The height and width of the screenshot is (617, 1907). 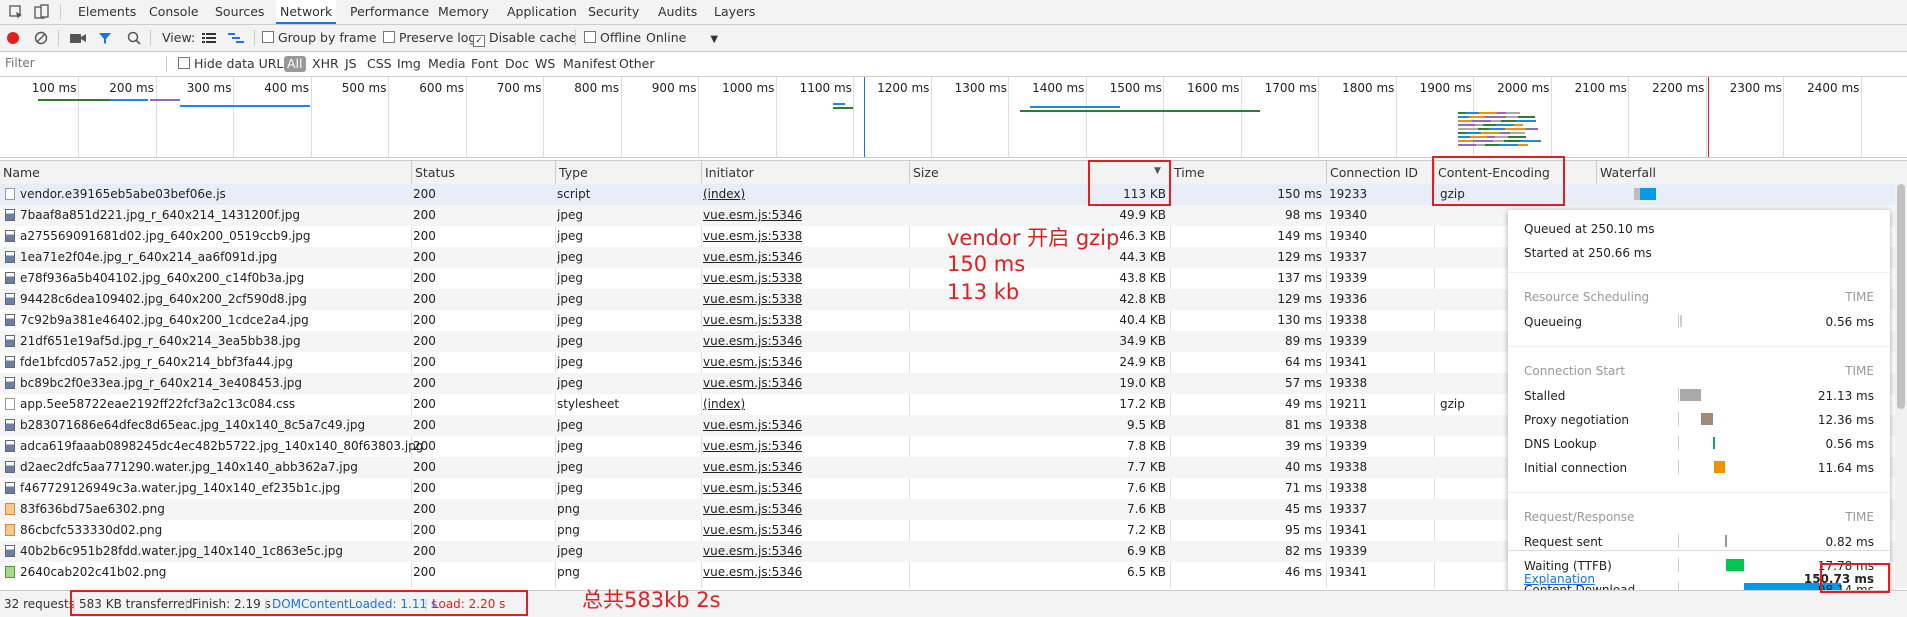 What do you see at coordinates (174, 12) in the screenshot?
I see `tab-console: Console` at bounding box center [174, 12].